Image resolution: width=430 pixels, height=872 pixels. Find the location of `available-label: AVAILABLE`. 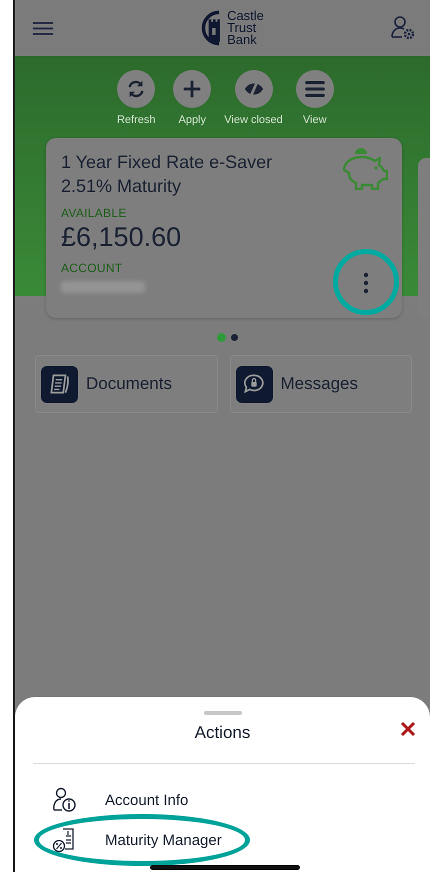

available-label: AVAILABLE is located at coordinates (94, 213).